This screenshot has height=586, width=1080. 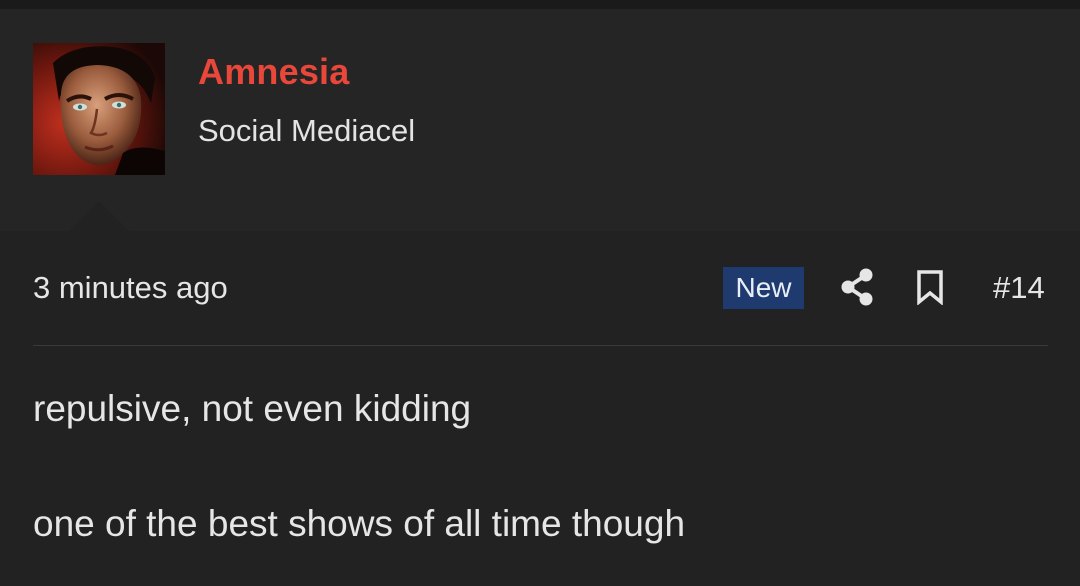 I want to click on share-icon, so click(x=857, y=287).